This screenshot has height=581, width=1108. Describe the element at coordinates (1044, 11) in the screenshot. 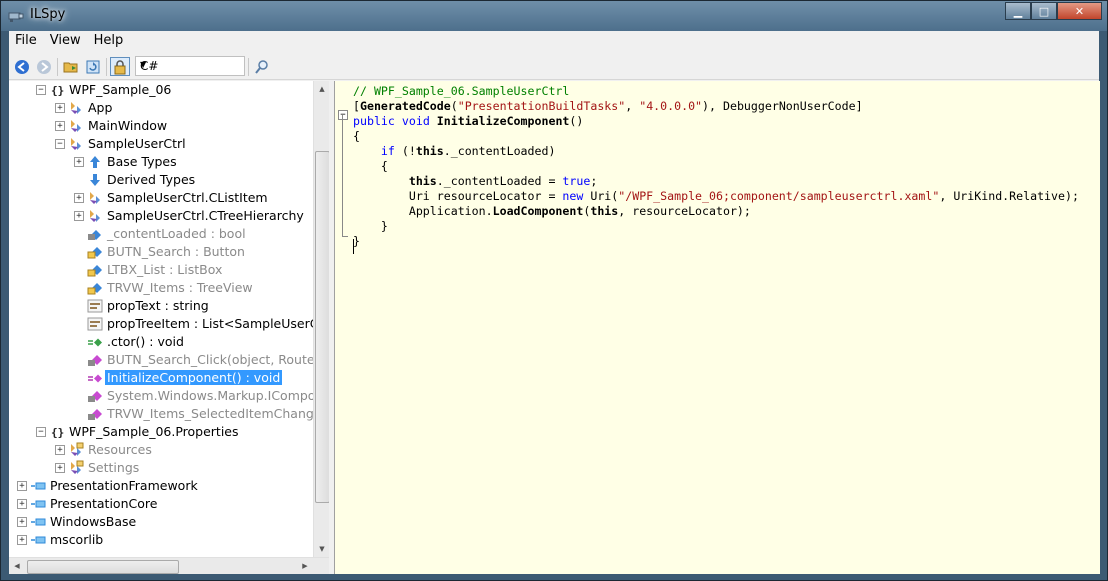

I see `maximize-button: □` at that location.